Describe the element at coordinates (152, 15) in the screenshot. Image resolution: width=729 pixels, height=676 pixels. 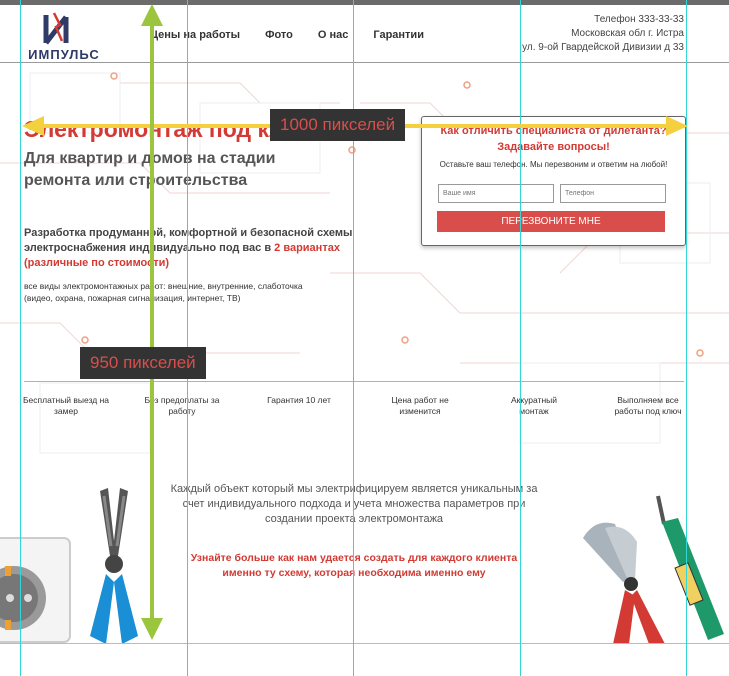
I see `height-arrow-top-head` at that location.